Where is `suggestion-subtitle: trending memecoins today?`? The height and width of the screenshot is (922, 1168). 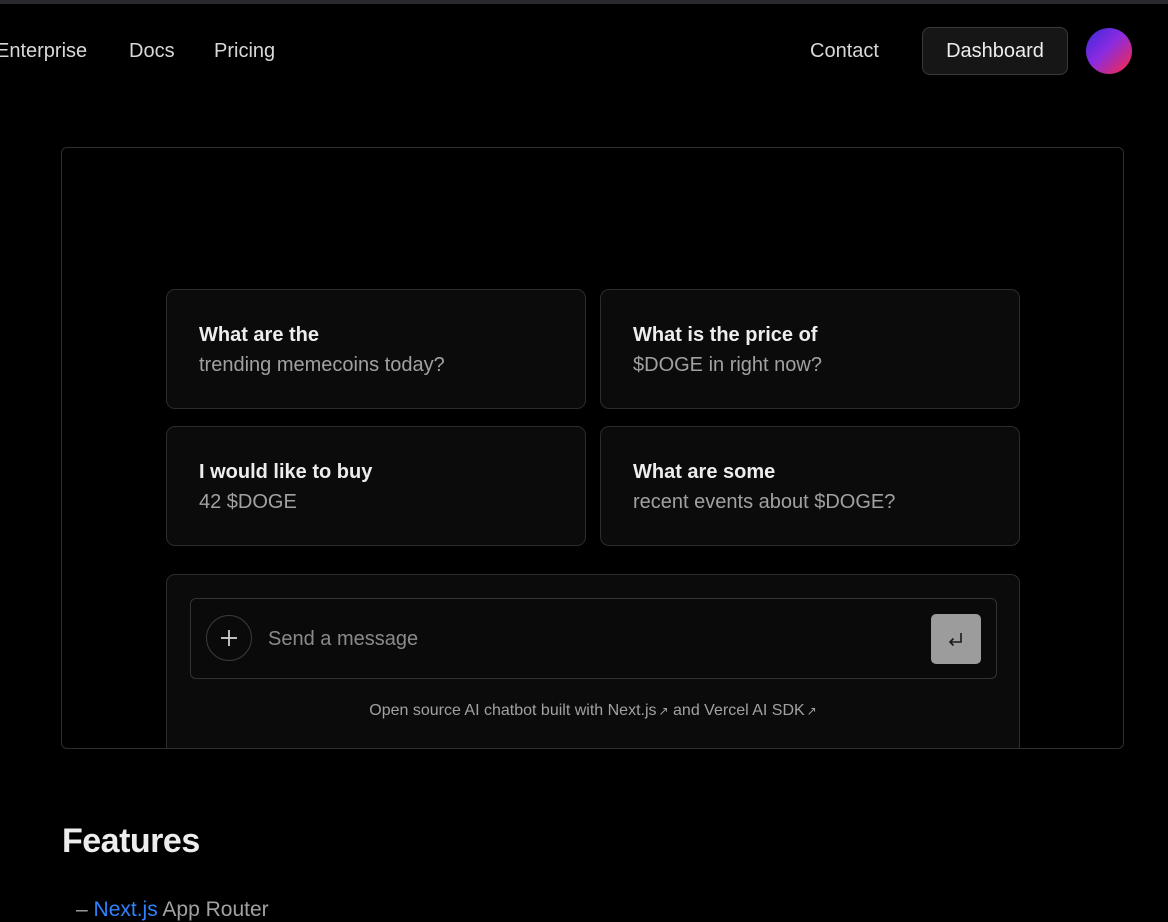 suggestion-subtitle: trending memecoins today? is located at coordinates (322, 365).